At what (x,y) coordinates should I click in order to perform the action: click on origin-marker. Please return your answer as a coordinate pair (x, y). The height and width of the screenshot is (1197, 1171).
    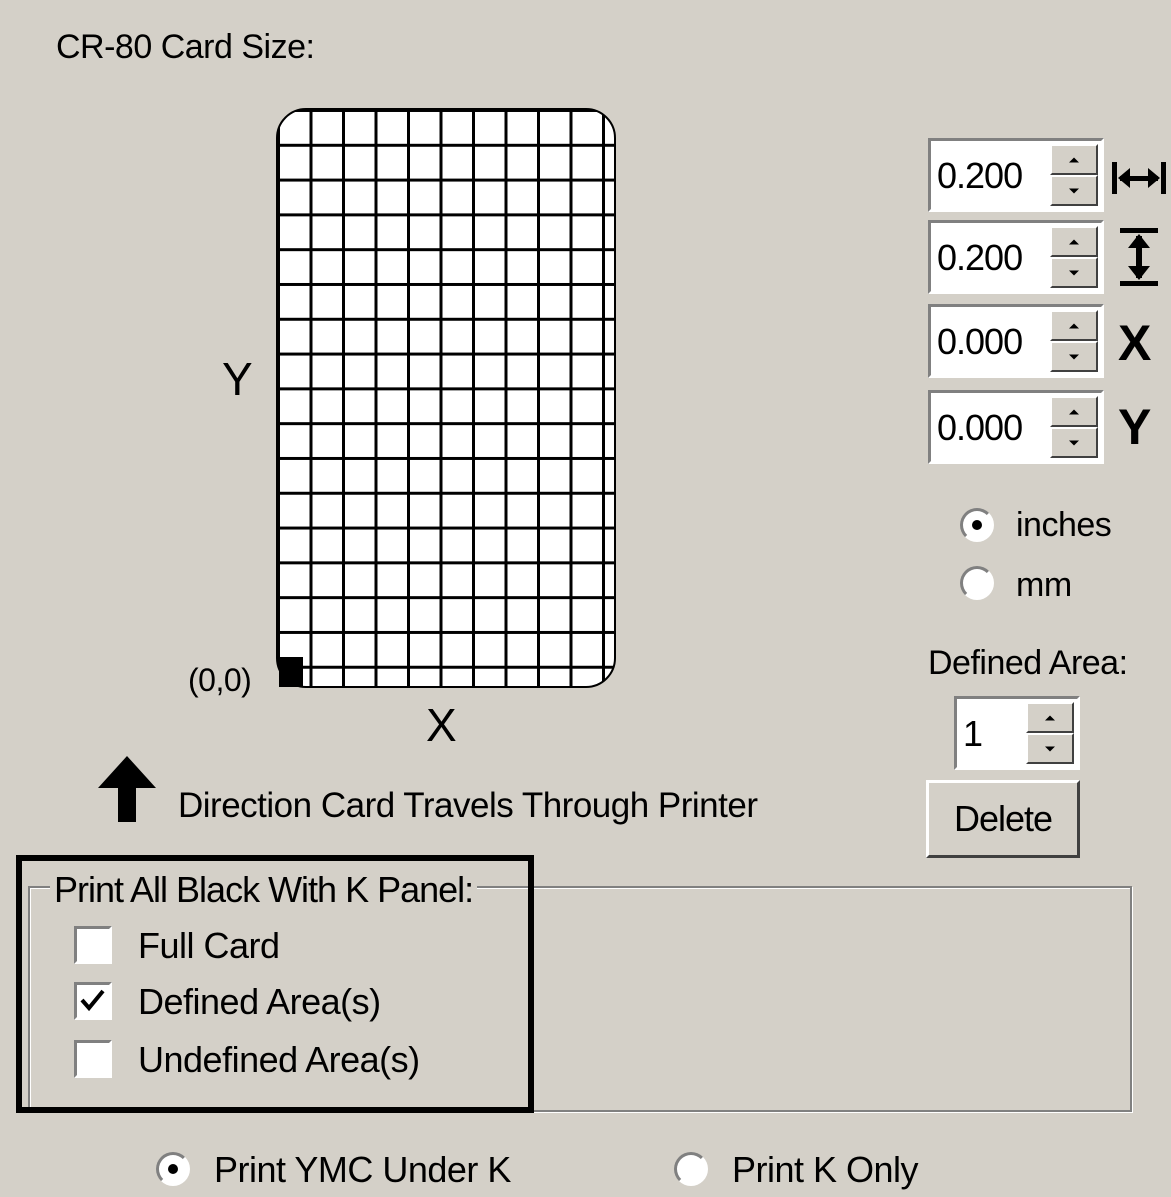
    Looking at the image, I should click on (291, 672).